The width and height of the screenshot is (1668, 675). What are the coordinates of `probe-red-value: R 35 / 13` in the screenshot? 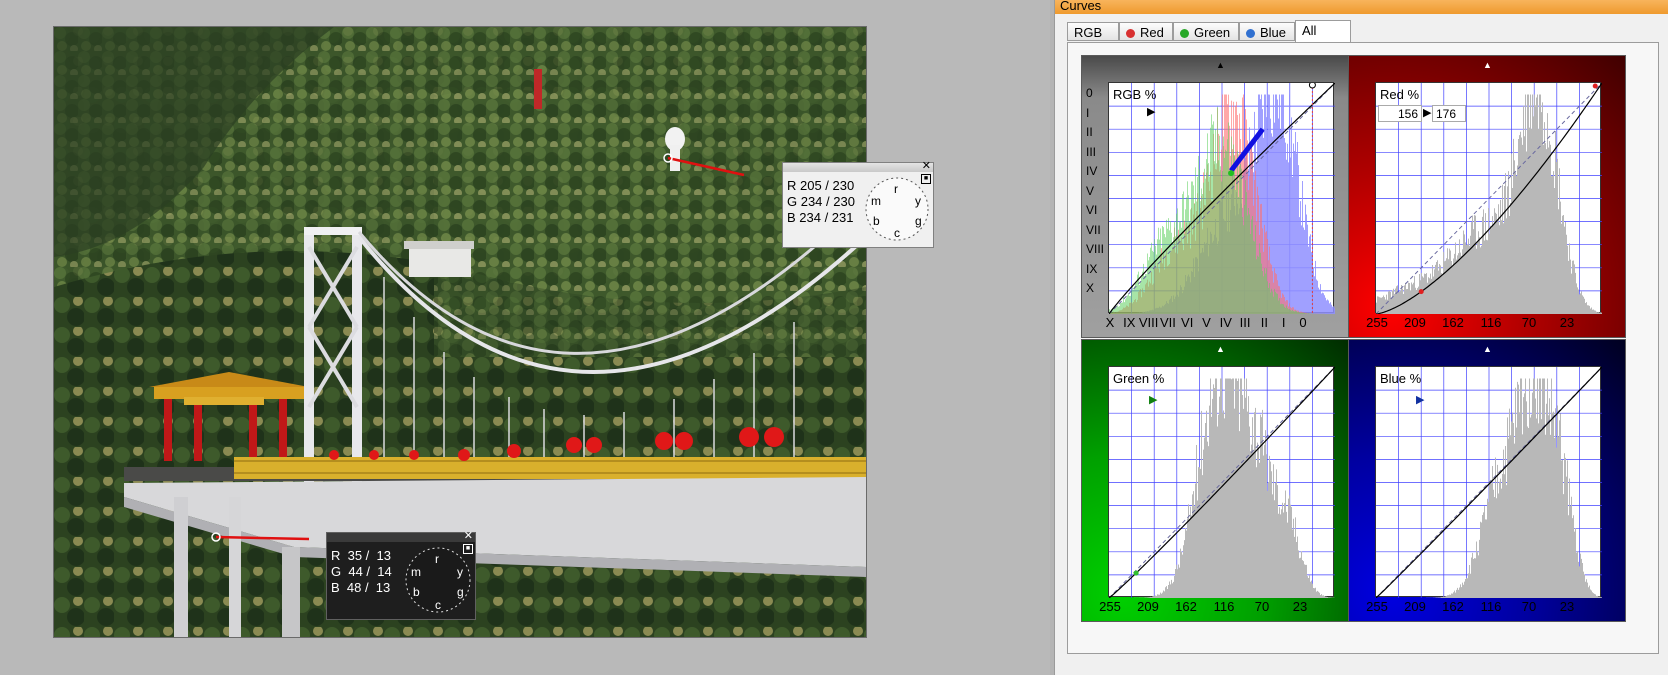 It's located at (361, 555).